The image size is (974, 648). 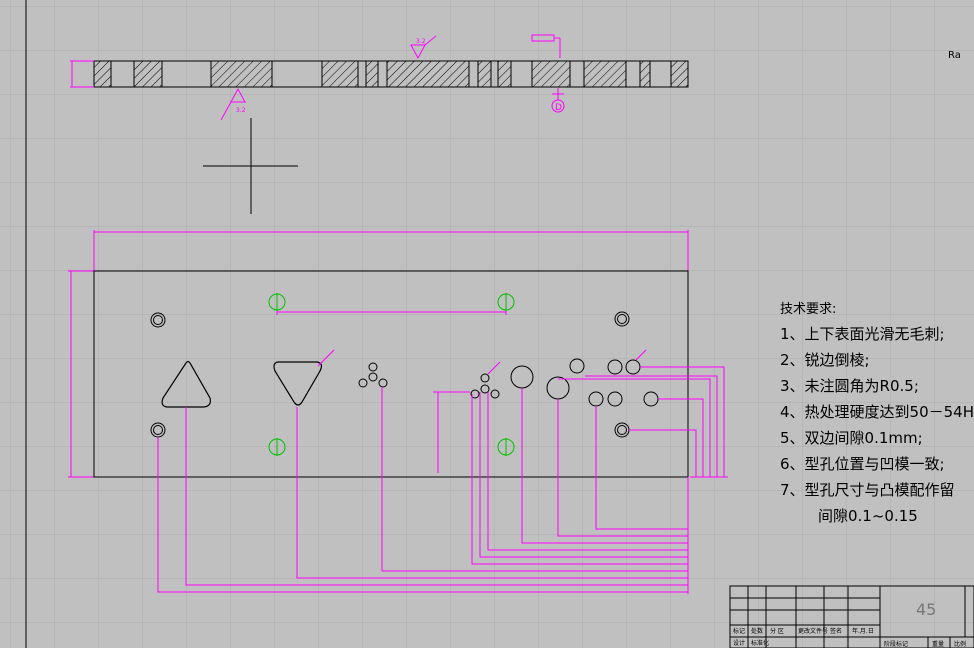 What do you see at coordinates (867, 490) in the screenshot?
I see `tech-req-item-7: 7、型孔尺寸与凸模配作留` at bounding box center [867, 490].